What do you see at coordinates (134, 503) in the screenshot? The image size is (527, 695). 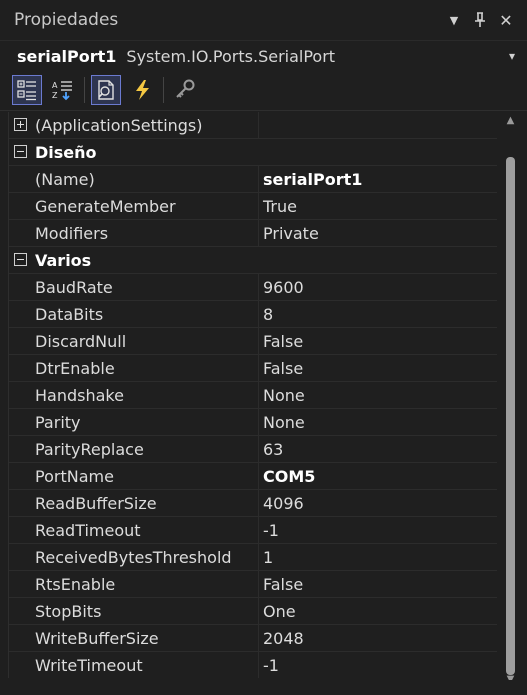 I see `property-name: ReadBufferSize` at bounding box center [134, 503].